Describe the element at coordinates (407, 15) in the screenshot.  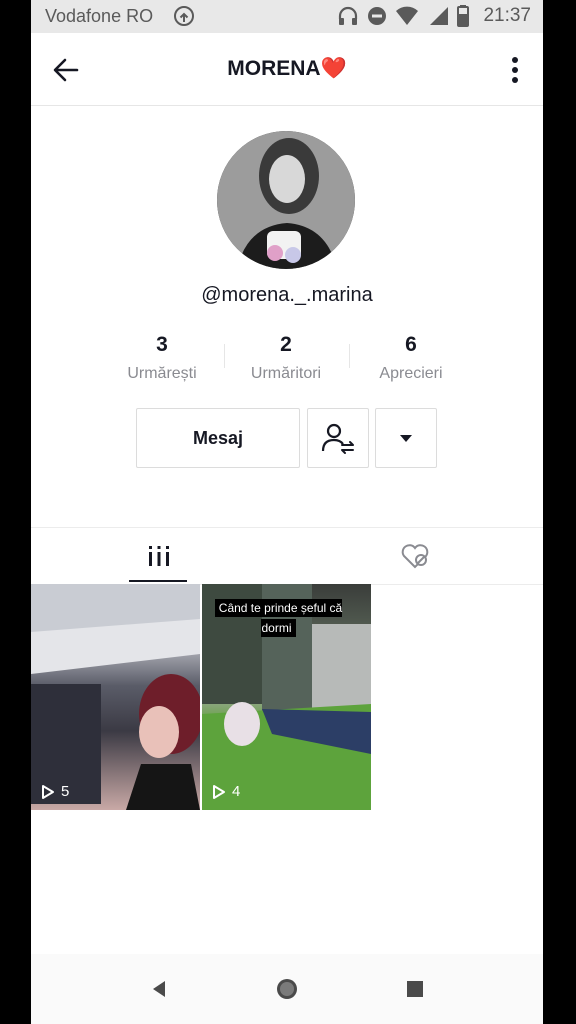
I see `wifi-icon` at that location.